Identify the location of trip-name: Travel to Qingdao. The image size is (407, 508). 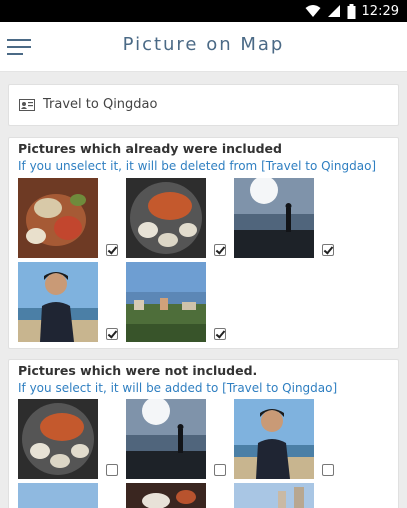
(100, 104).